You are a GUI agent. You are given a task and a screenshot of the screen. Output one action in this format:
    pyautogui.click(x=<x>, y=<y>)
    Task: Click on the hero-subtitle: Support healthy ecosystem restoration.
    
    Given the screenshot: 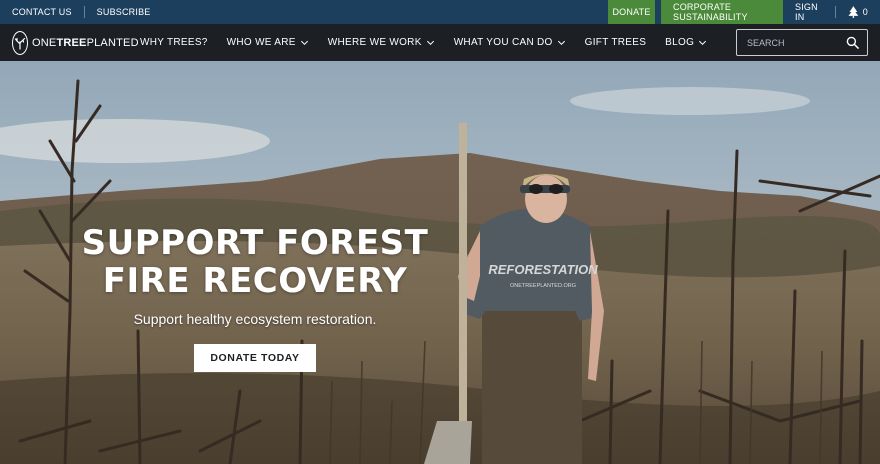 What is the action you would take?
    pyautogui.click(x=255, y=319)
    